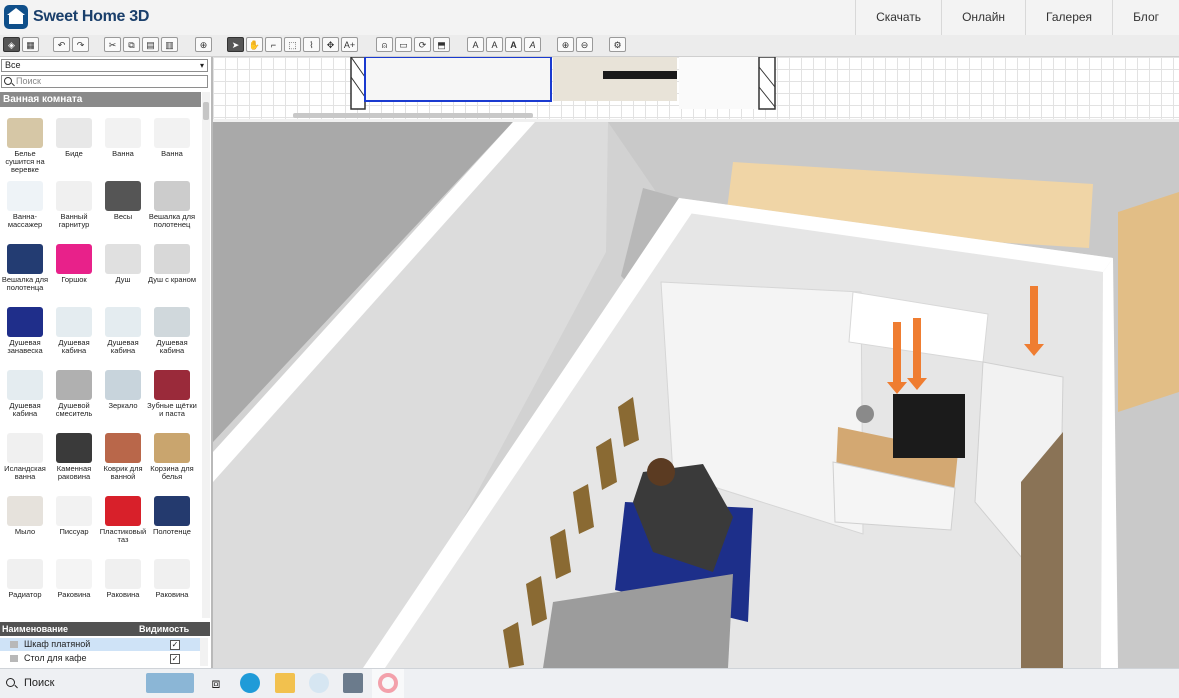 The width and height of the screenshot is (1179, 698). What do you see at coordinates (172, 523) in the screenshot?
I see `catalog-item: Полотенце` at bounding box center [172, 523].